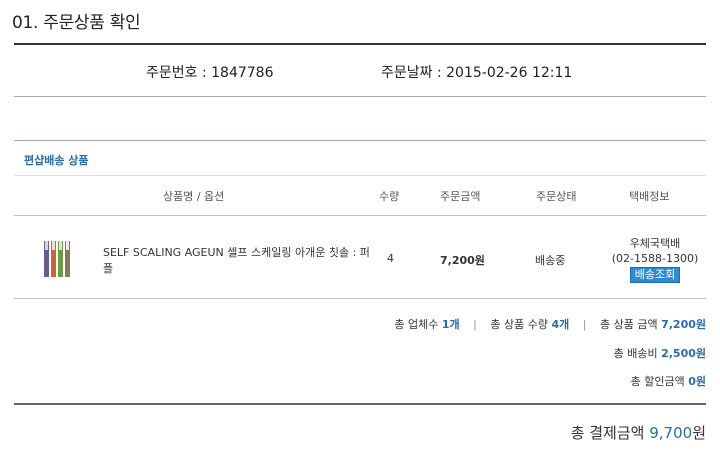 The width and height of the screenshot is (720, 459). What do you see at coordinates (697, 381) in the screenshot?
I see `discount-value: 0원` at bounding box center [697, 381].